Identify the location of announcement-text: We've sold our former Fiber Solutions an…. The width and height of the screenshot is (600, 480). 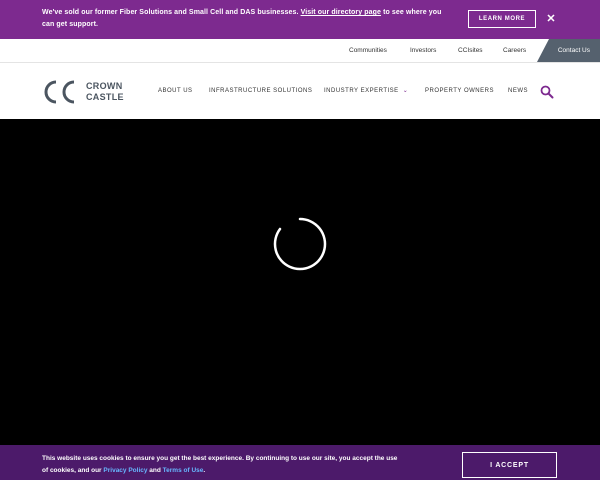
(247, 19).